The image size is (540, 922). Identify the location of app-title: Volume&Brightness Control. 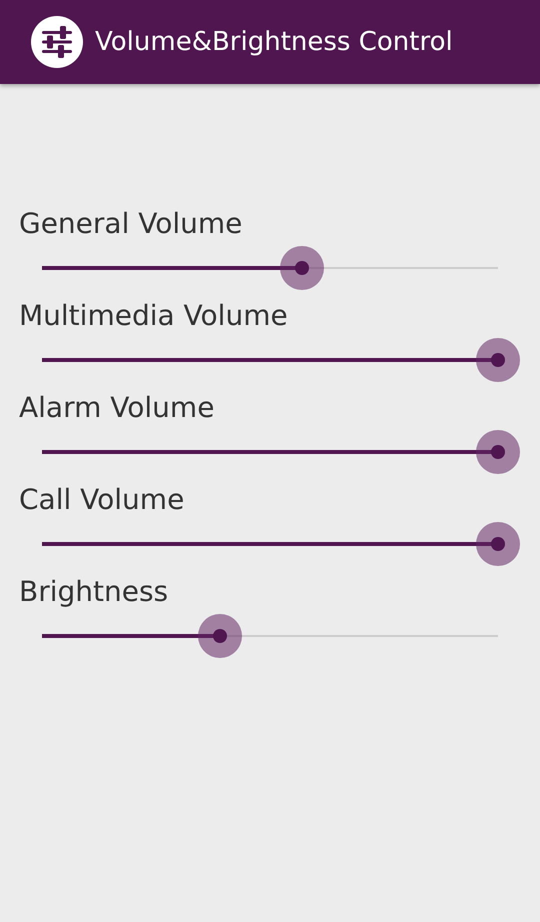
(274, 42).